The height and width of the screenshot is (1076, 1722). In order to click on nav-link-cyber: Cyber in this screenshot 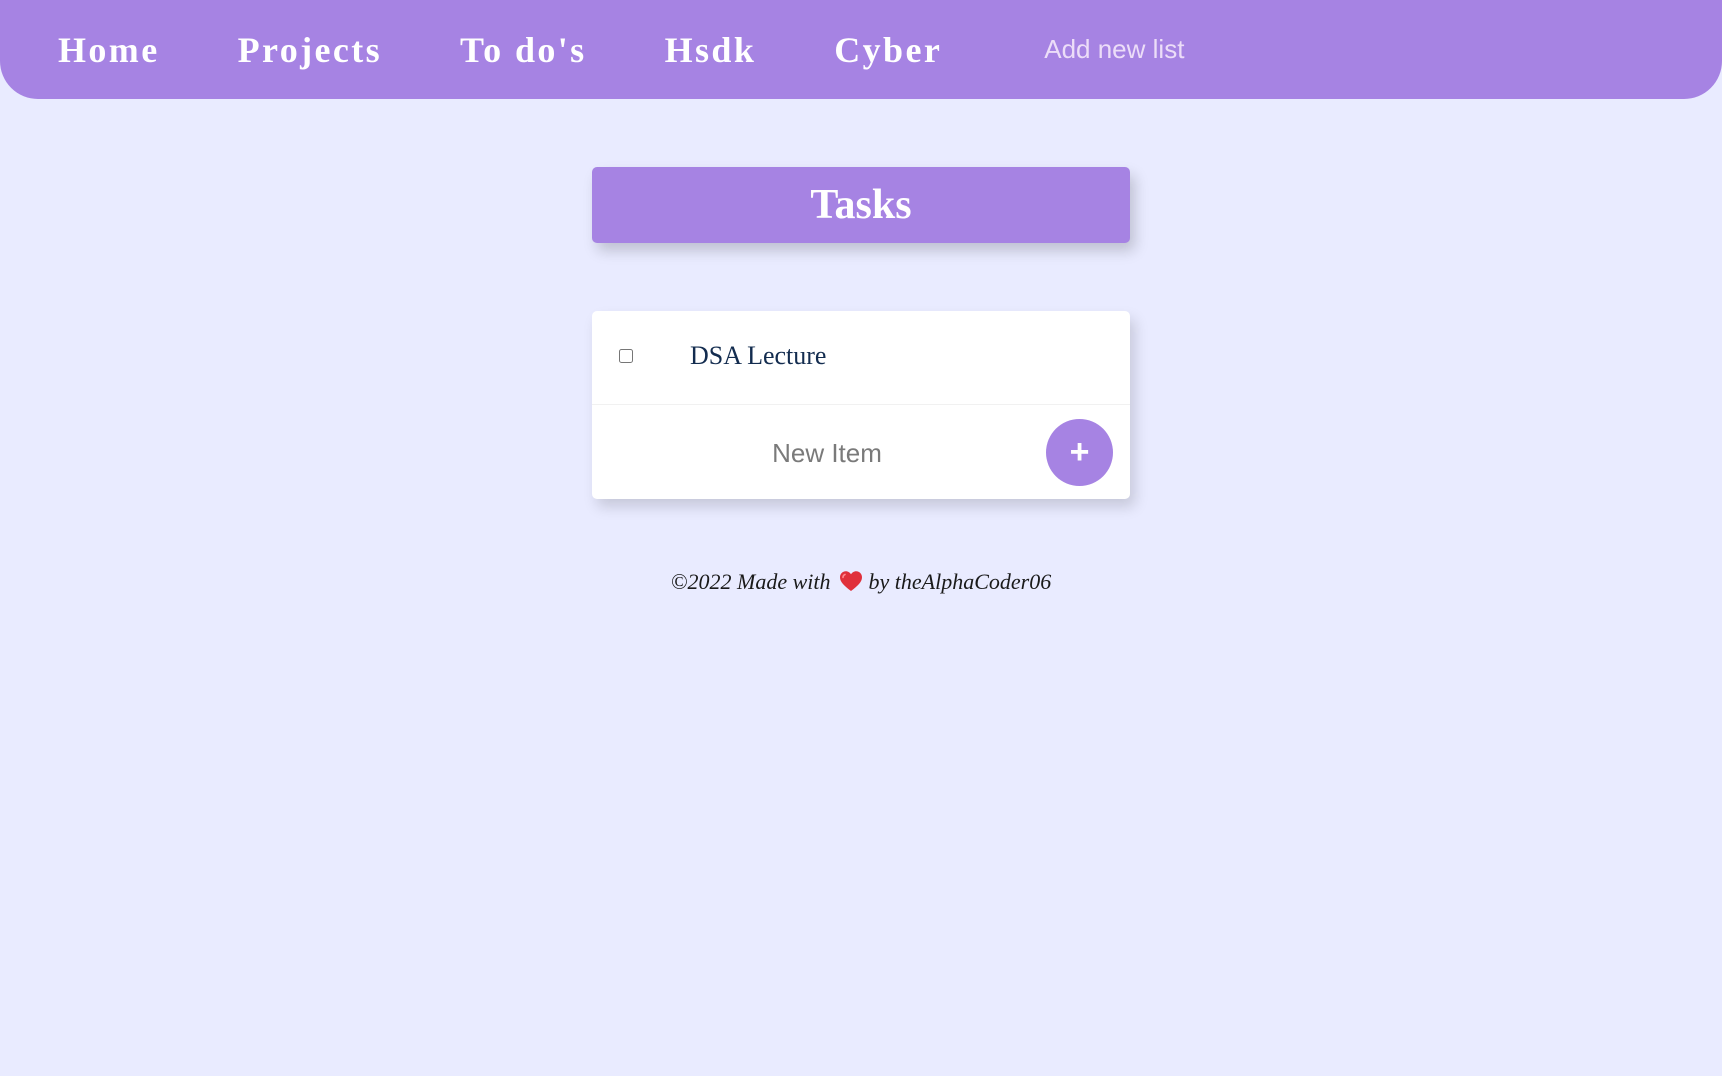, I will do `click(888, 50)`.